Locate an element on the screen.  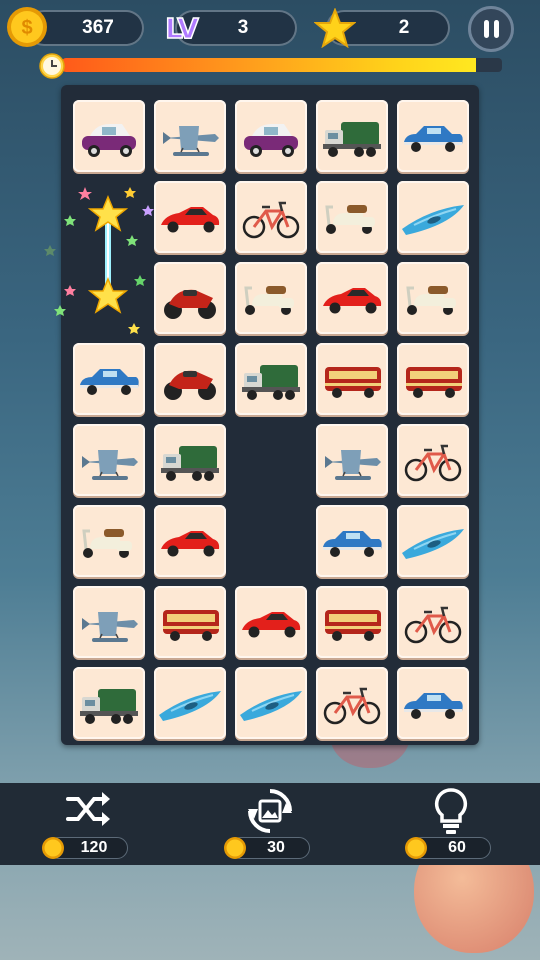
pause-button is located at coordinates (491, 29).